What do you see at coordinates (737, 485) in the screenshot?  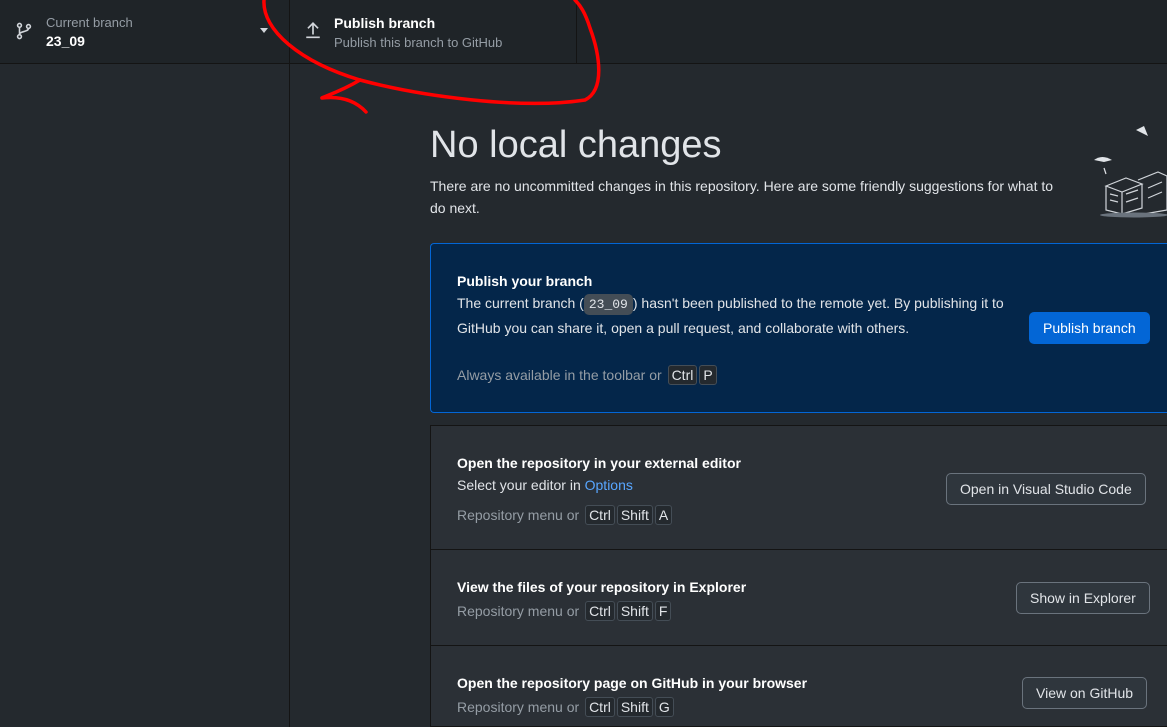 I see `editor-card-description: Select your editor in Options` at bounding box center [737, 485].